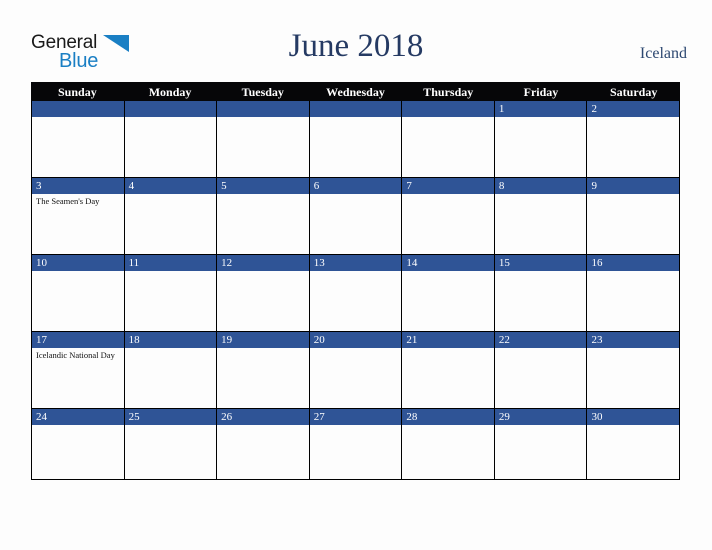 The image size is (712, 550). What do you see at coordinates (41, 339) in the screenshot?
I see `day-number: 17` at bounding box center [41, 339].